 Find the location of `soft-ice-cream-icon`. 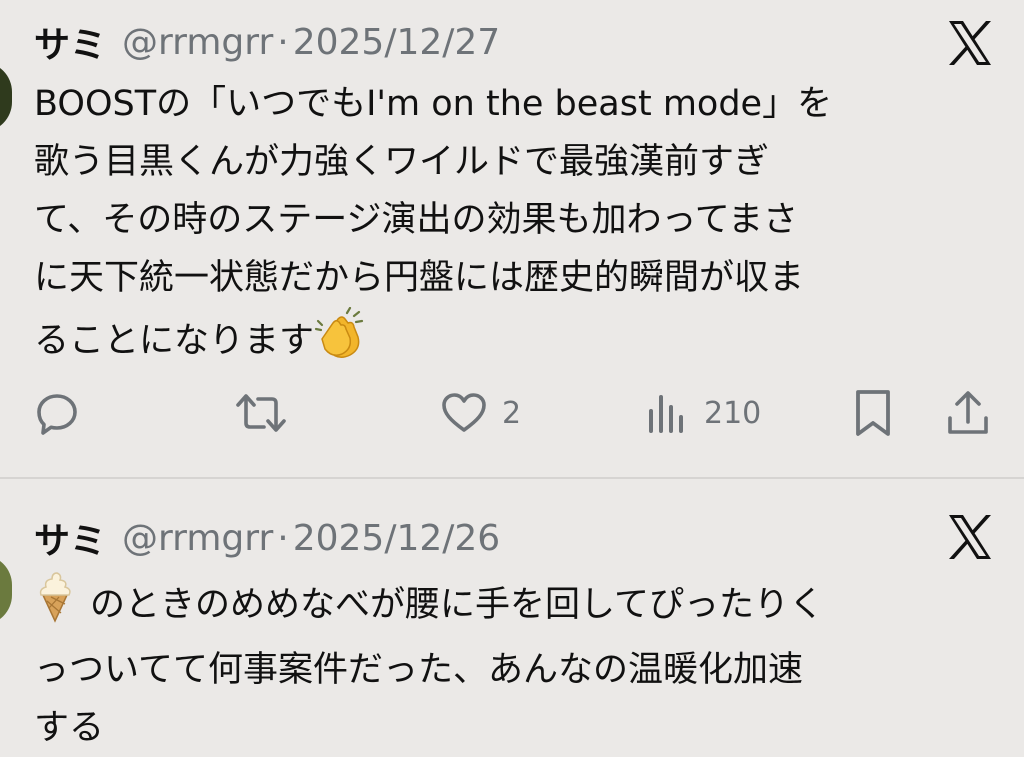

soft-ice-cream-icon is located at coordinates (55, 606).